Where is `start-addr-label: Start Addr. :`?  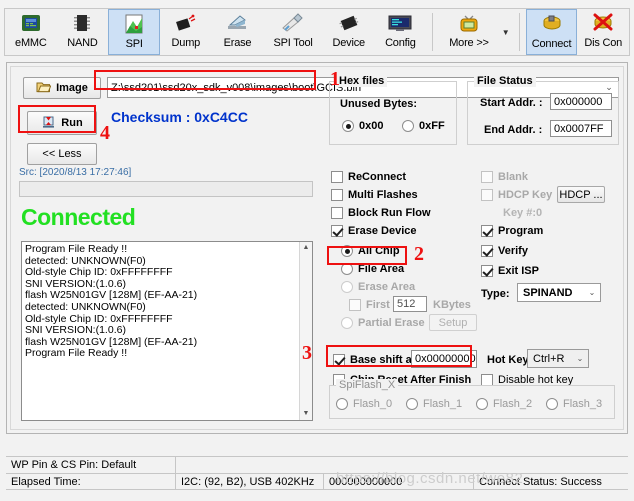 start-addr-label: Start Addr. : is located at coordinates (511, 103).